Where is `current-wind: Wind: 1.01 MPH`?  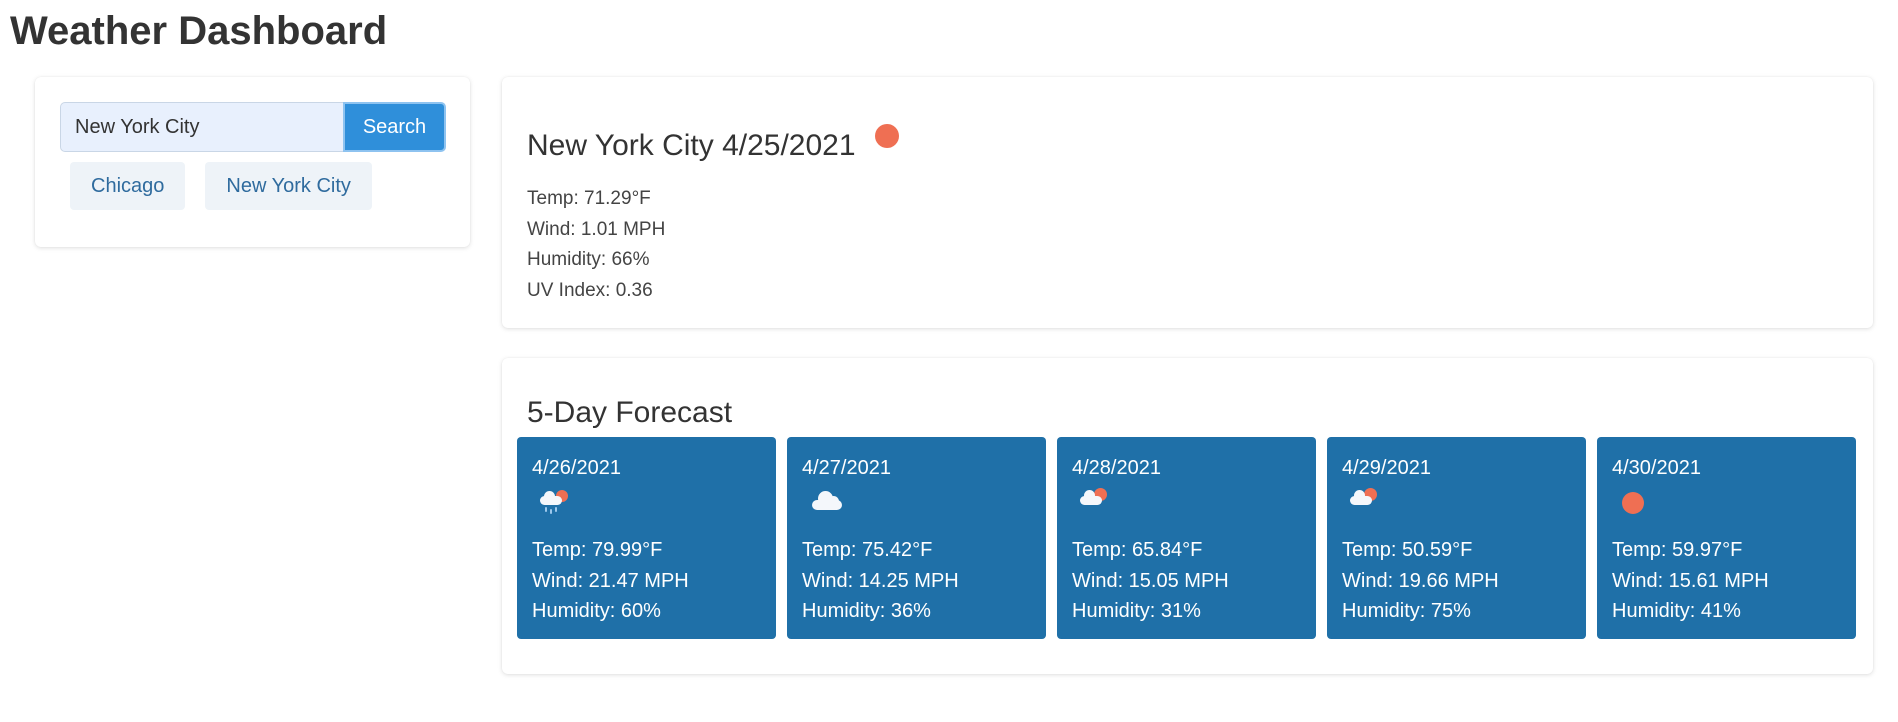
current-wind: Wind: 1.01 MPH is located at coordinates (596, 229).